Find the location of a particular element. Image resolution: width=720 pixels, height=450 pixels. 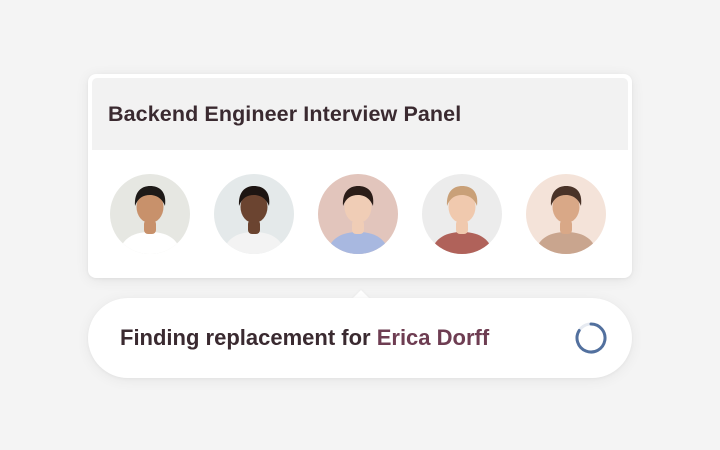

replaced-member-name: Erica Dorff is located at coordinates (433, 337).